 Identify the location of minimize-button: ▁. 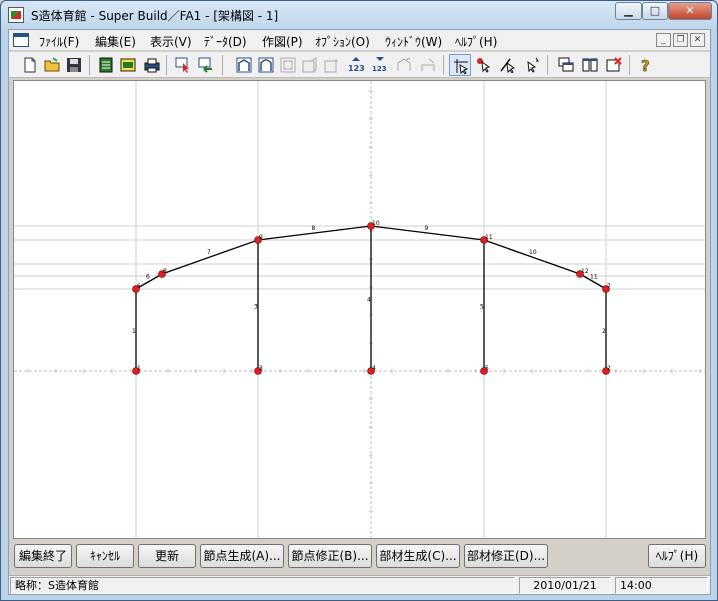
(628, 11).